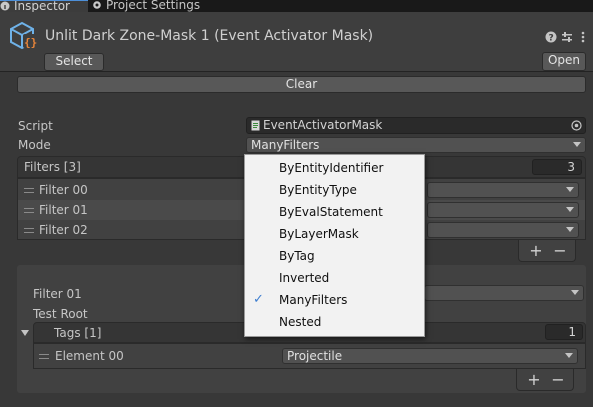 This screenshot has height=407, width=593. Describe the element at coordinates (313, 300) in the screenshot. I see `menu-item-manyfilters-label: ManyFilters` at that location.